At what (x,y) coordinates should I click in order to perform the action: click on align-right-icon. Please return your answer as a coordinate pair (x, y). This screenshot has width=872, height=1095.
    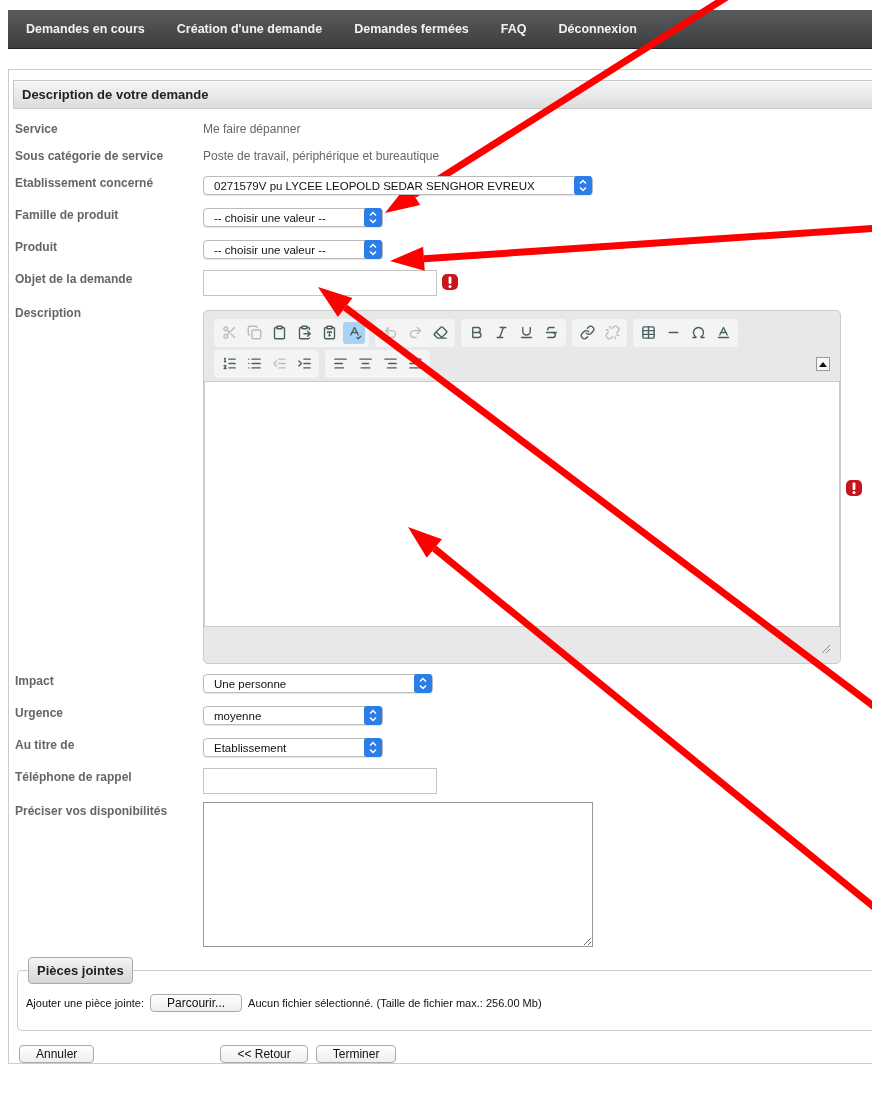
    Looking at the image, I should click on (390, 363).